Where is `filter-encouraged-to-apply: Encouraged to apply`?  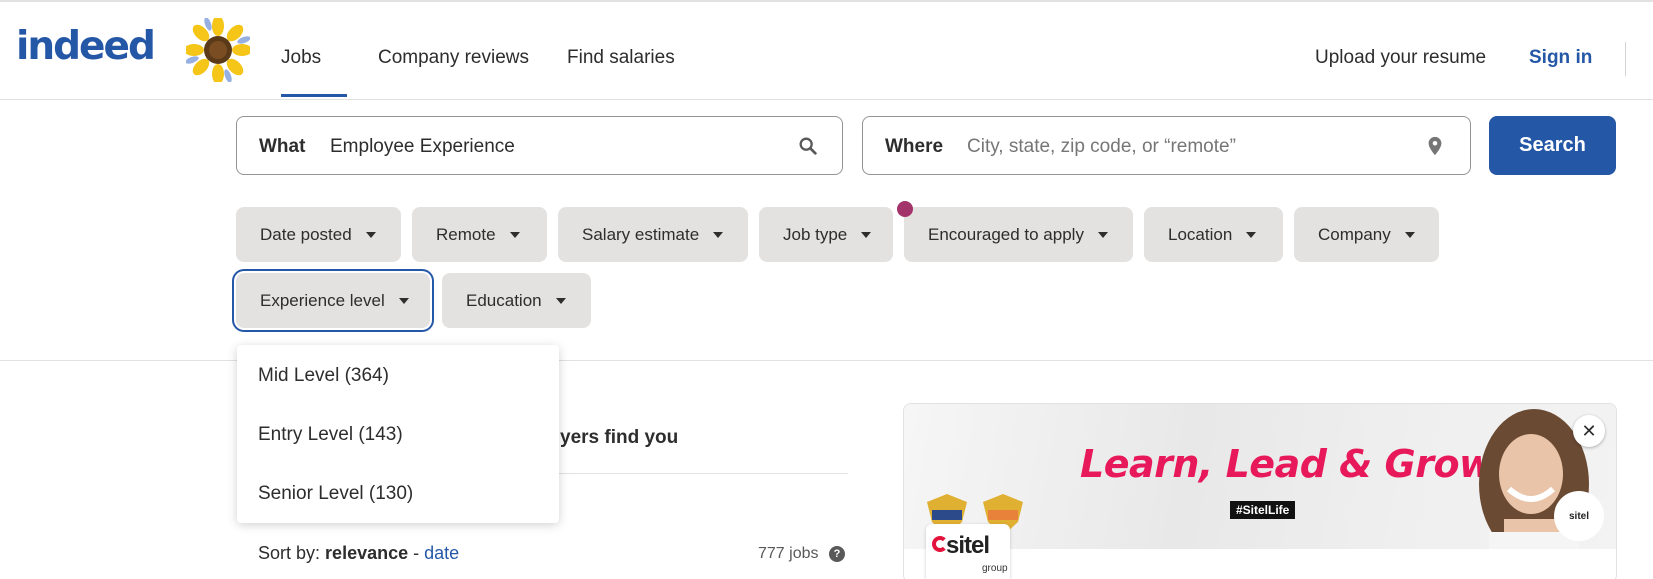 filter-encouraged-to-apply: Encouraged to apply is located at coordinates (1018, 234).